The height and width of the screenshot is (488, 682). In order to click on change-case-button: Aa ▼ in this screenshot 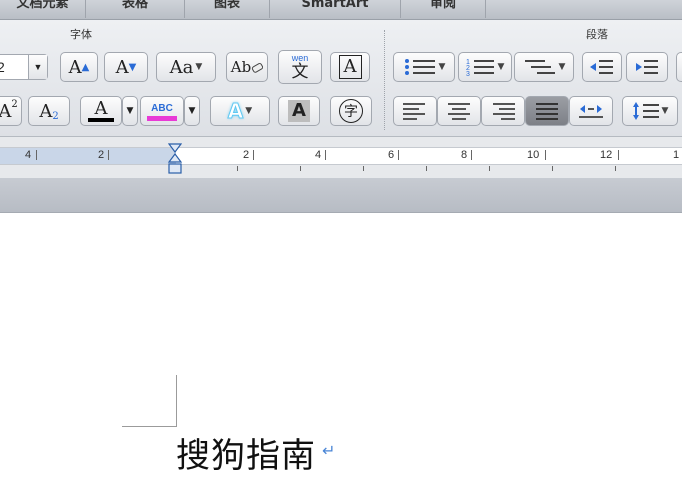, I will do `click(186, 67)`.